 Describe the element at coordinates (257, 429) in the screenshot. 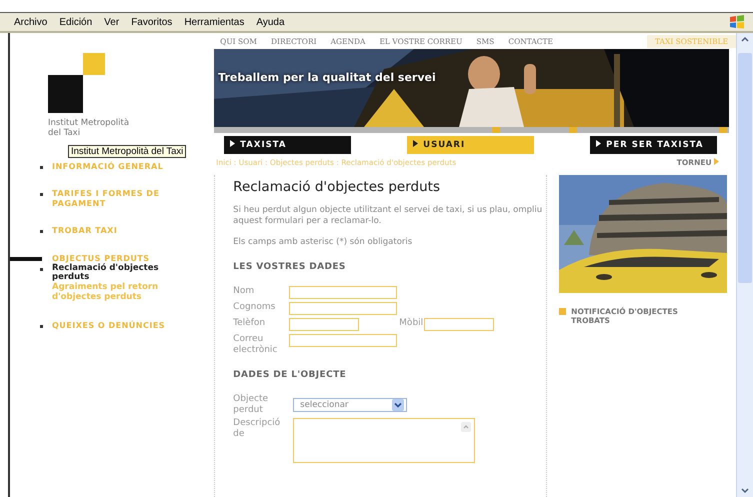

I see `field-label: Descripció de` at that location.